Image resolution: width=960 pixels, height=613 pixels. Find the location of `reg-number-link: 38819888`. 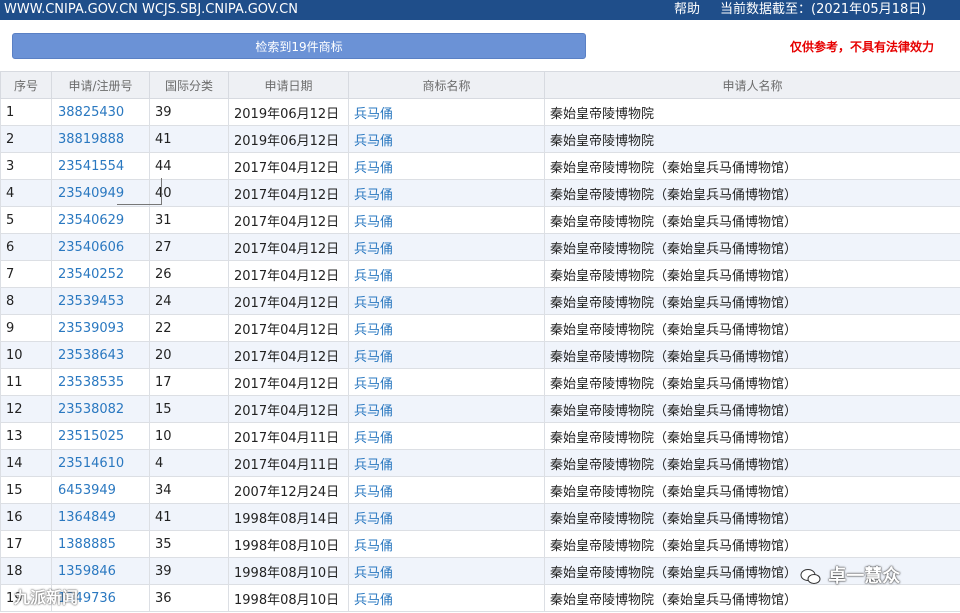

reg-number-link: 38819888 is located at coordinates (100, 139).